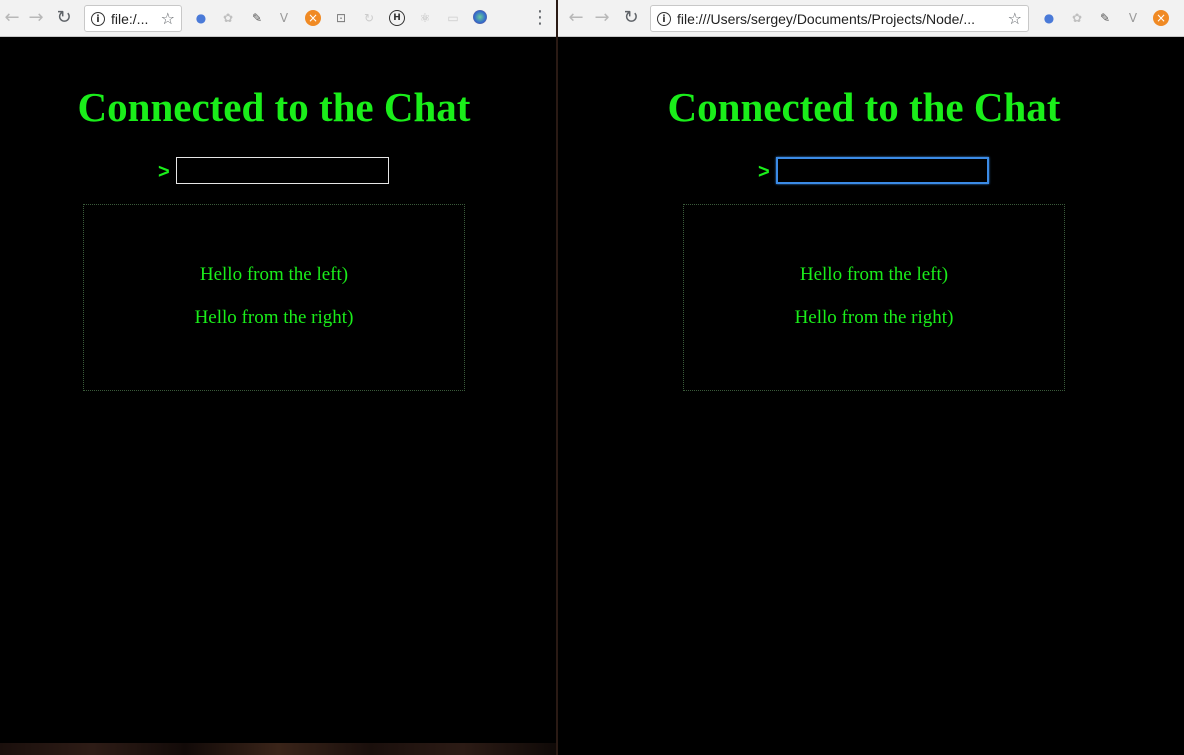 The width and height of the screenshot is (1184, 755). What do you see at coordinates (278, 749) in the screenshot?
I see `desktop-background-strip` at bounding box center [278, 749].